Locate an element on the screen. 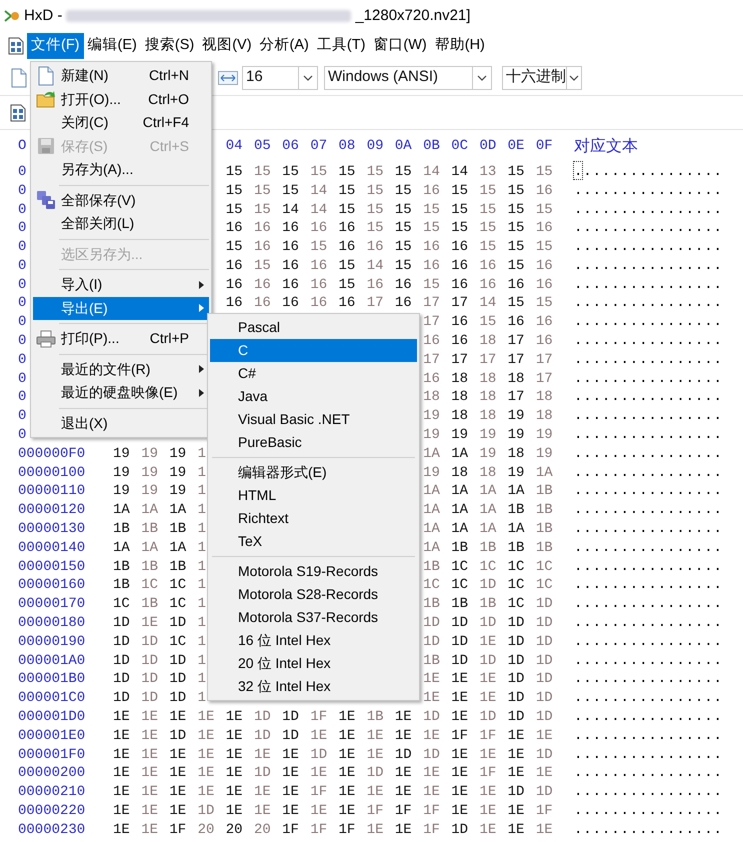  menu-item: 导出(E) is located at coordinates (121, 308).